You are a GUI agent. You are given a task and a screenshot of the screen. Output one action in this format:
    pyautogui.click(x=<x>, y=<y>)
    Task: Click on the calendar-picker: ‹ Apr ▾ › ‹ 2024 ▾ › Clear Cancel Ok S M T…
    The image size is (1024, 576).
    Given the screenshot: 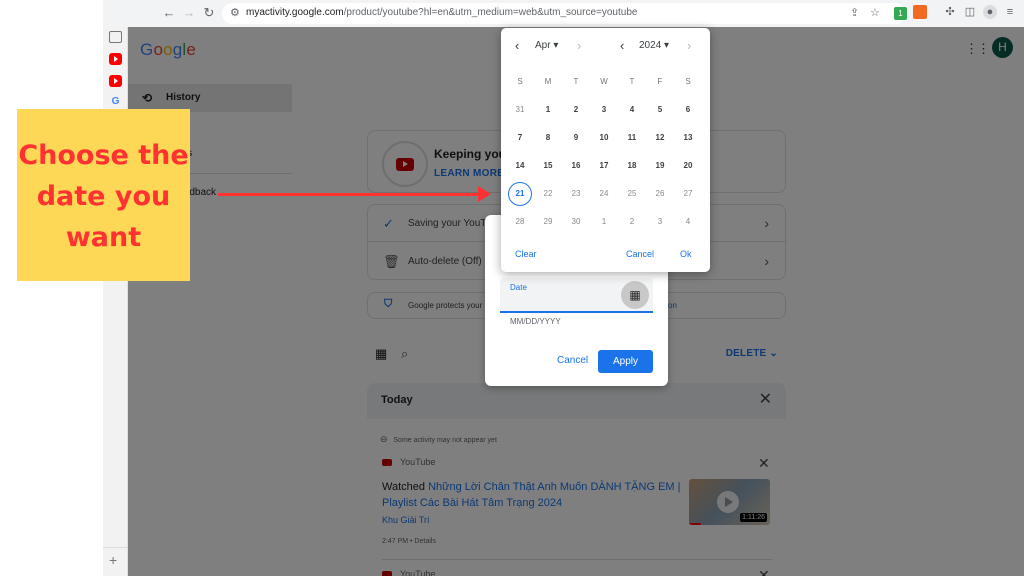 What is the action you would take?
    pyautogui.click(x=605, y=150)
    